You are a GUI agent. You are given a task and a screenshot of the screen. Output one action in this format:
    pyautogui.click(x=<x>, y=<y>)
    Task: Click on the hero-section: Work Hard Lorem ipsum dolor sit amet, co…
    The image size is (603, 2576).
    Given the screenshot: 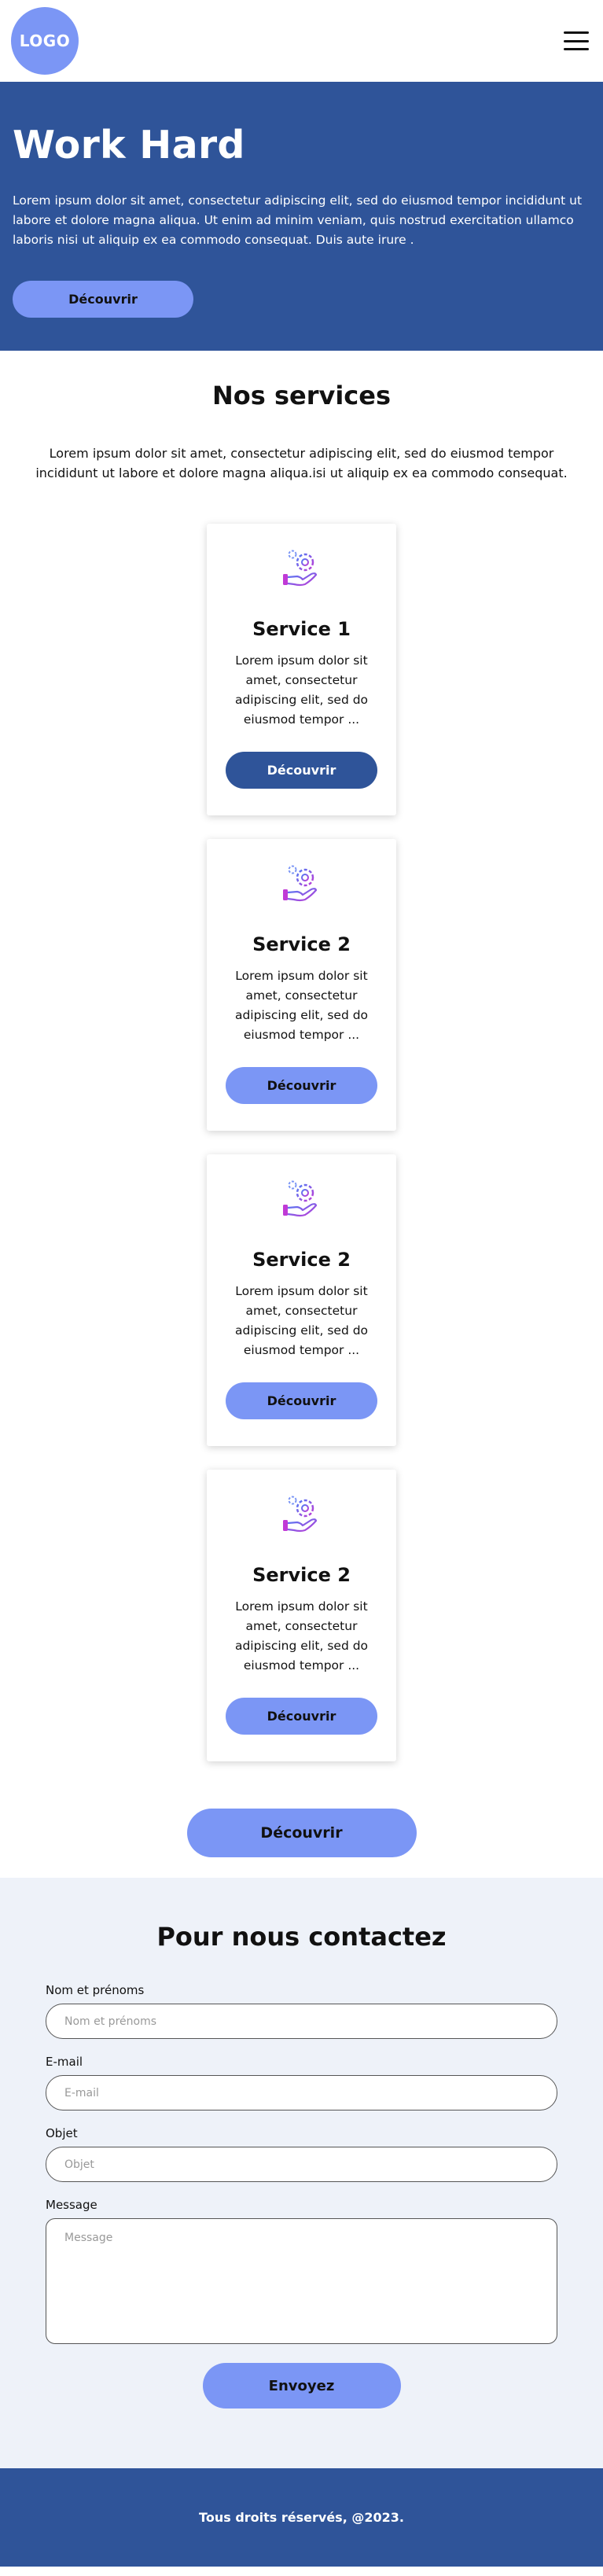 What is the action you would take?
    pyautogui.click(x=301, y=216)
    